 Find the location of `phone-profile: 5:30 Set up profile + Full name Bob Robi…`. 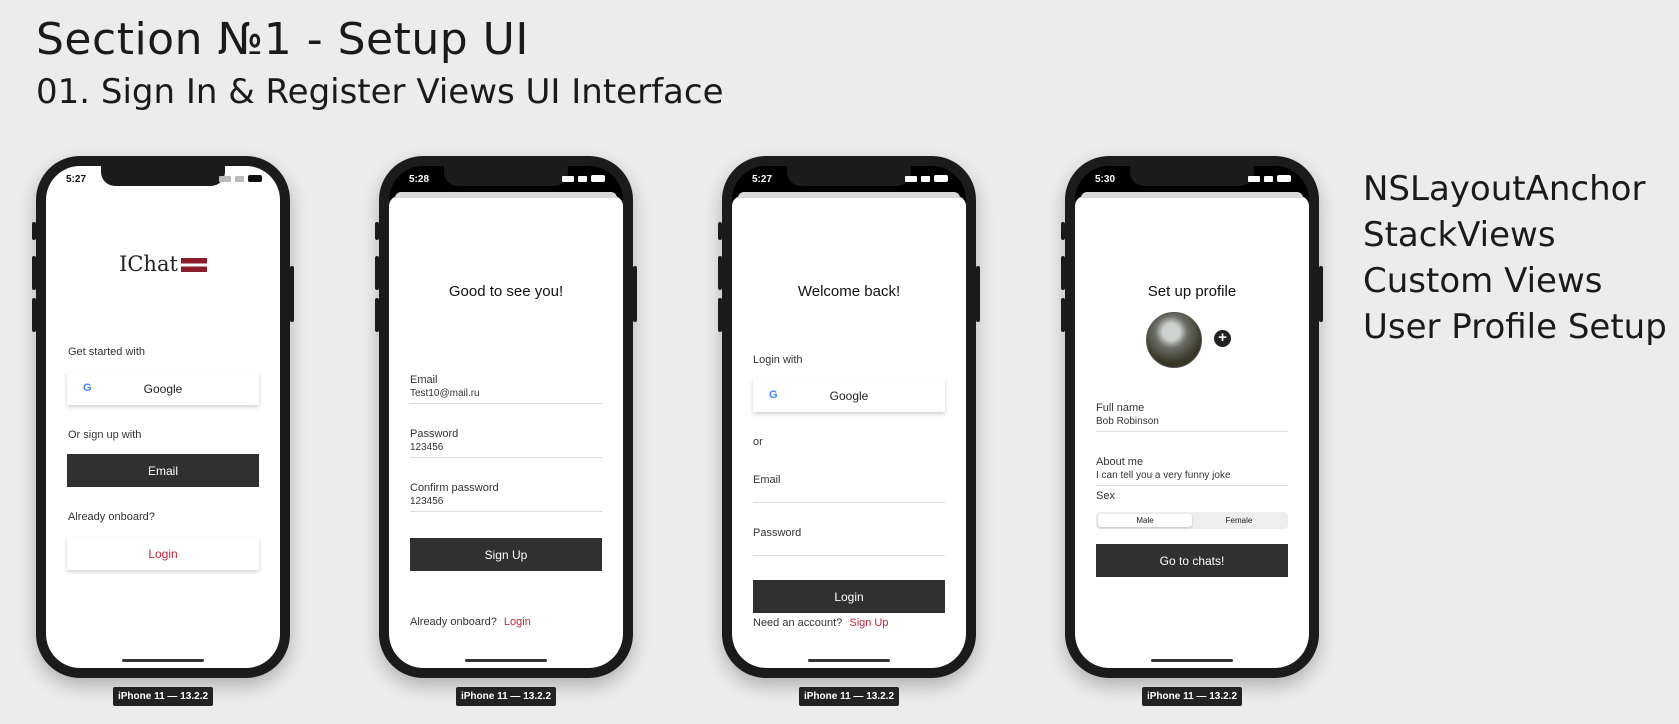

phone-profile: 5:30 Set up profile + Full name Bob Robi… is located at coordinates (1192, 417).